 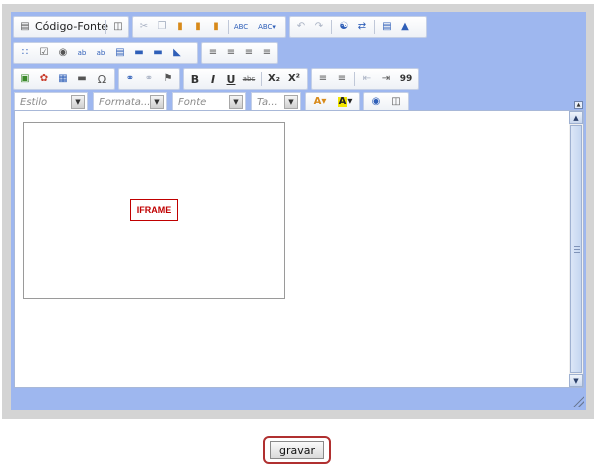 What do you see at coordinates (267, 53) in the screenshot?
I see `justify-icon: ≡` at bounding box center [267, 53].